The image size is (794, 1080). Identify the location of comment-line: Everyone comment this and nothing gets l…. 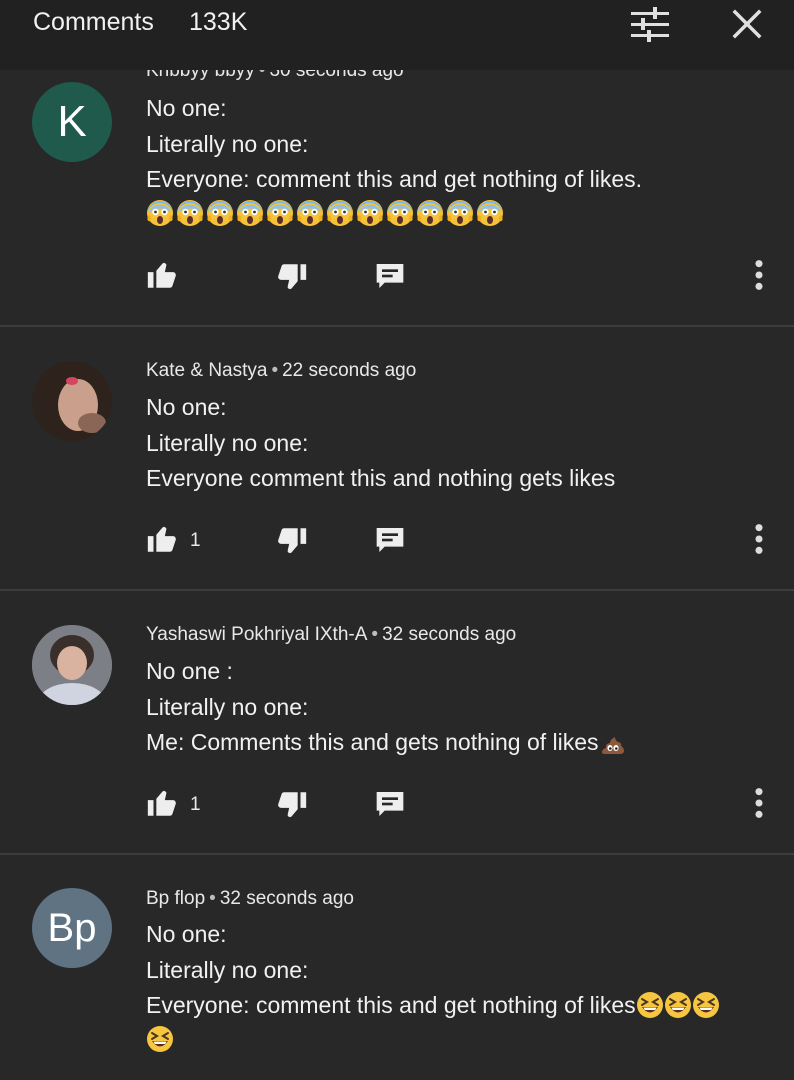
(381, 478).